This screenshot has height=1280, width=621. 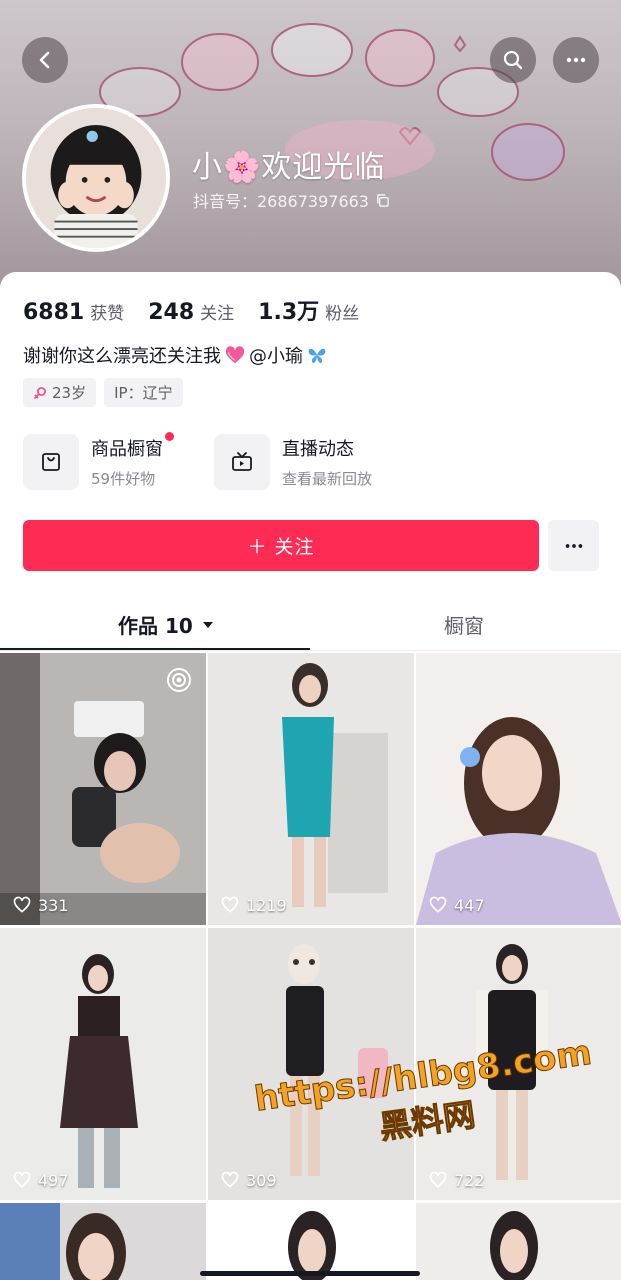 I want to click on stat-following: 248 关注, so click(x=191, y=312).